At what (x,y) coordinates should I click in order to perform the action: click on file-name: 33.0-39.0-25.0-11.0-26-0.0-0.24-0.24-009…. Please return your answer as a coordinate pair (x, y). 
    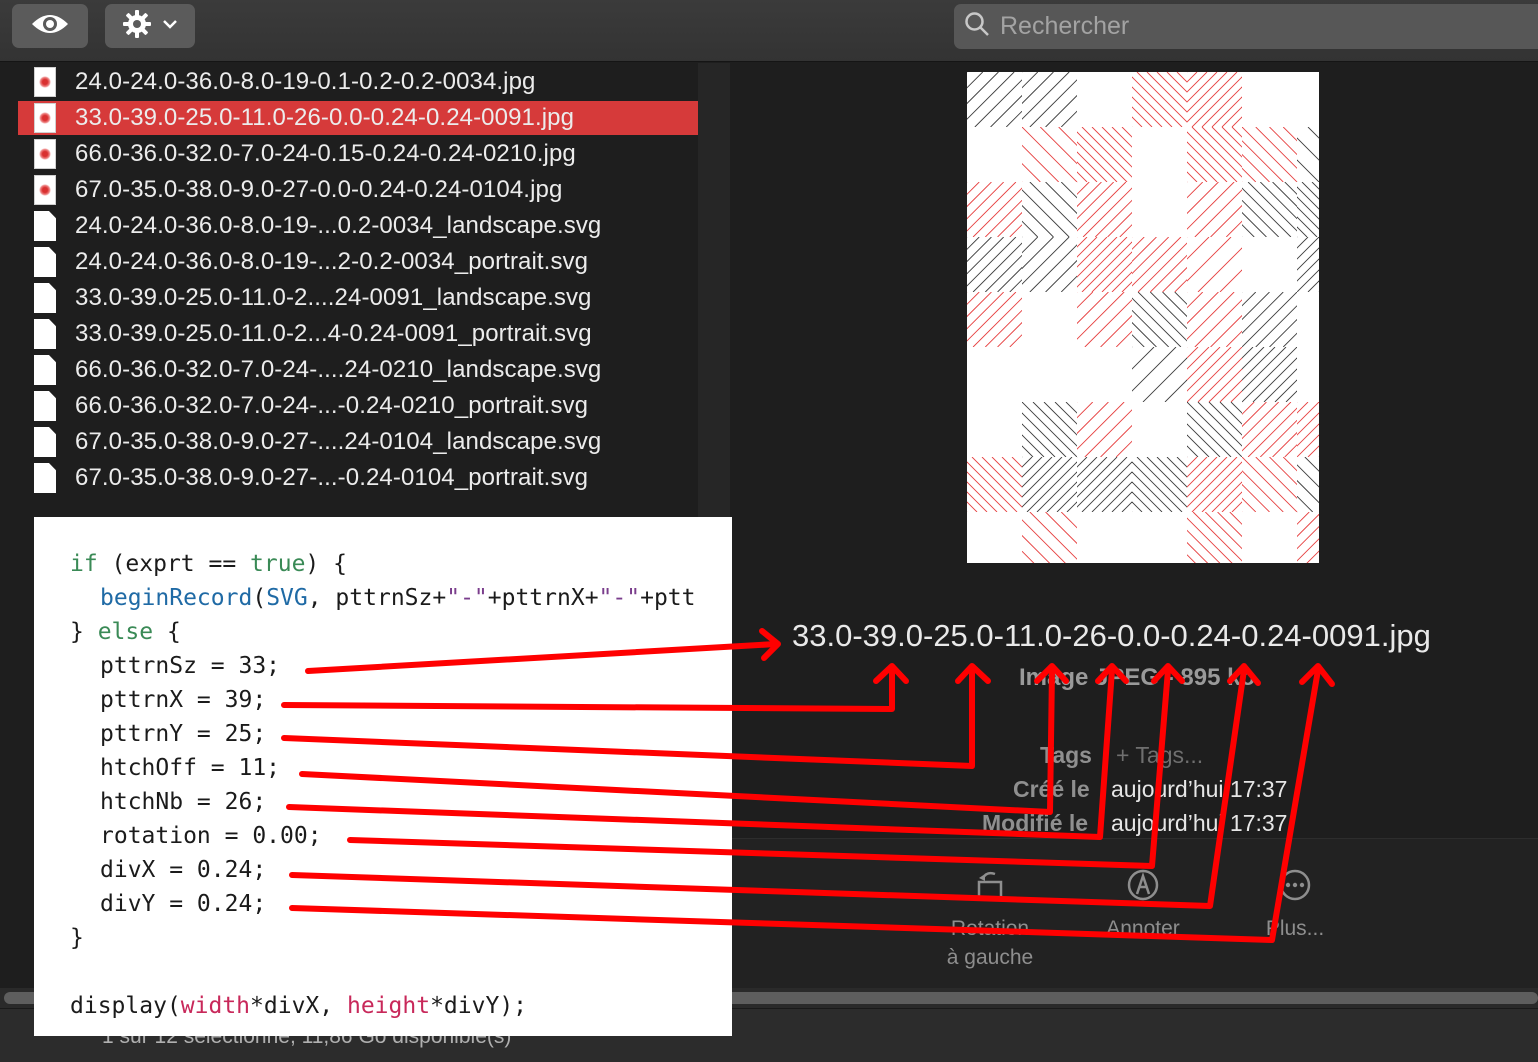
    Looking at the image, I should click on (325, 117).